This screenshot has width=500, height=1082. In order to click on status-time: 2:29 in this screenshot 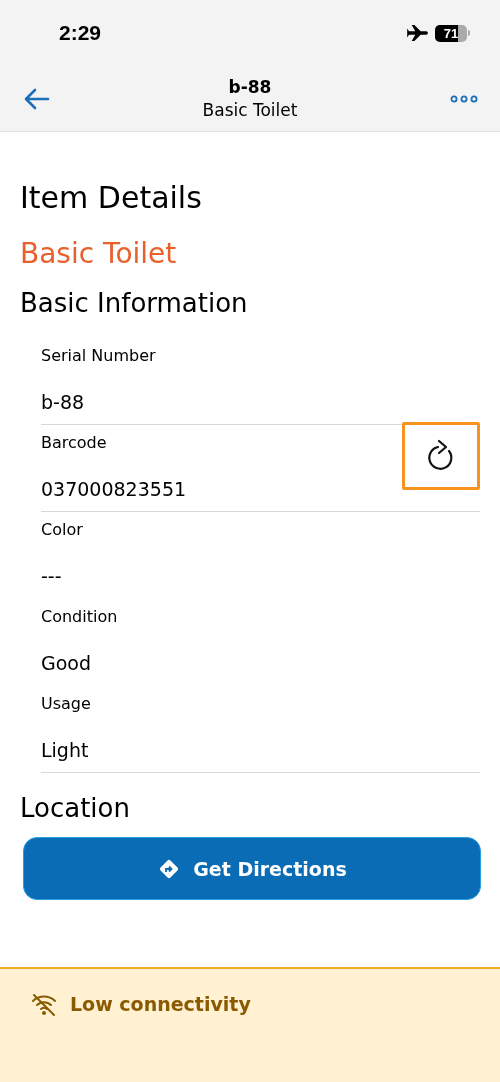, I will do `click(80, 33)`.